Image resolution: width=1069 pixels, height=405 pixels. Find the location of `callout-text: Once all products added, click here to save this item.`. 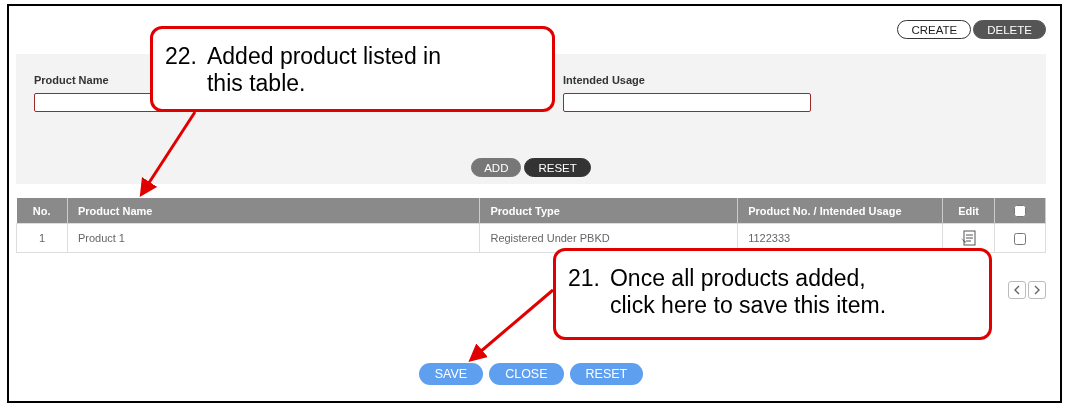

callout-text: Once all products added, click here to save this item. is located at coordinates (749, 292).